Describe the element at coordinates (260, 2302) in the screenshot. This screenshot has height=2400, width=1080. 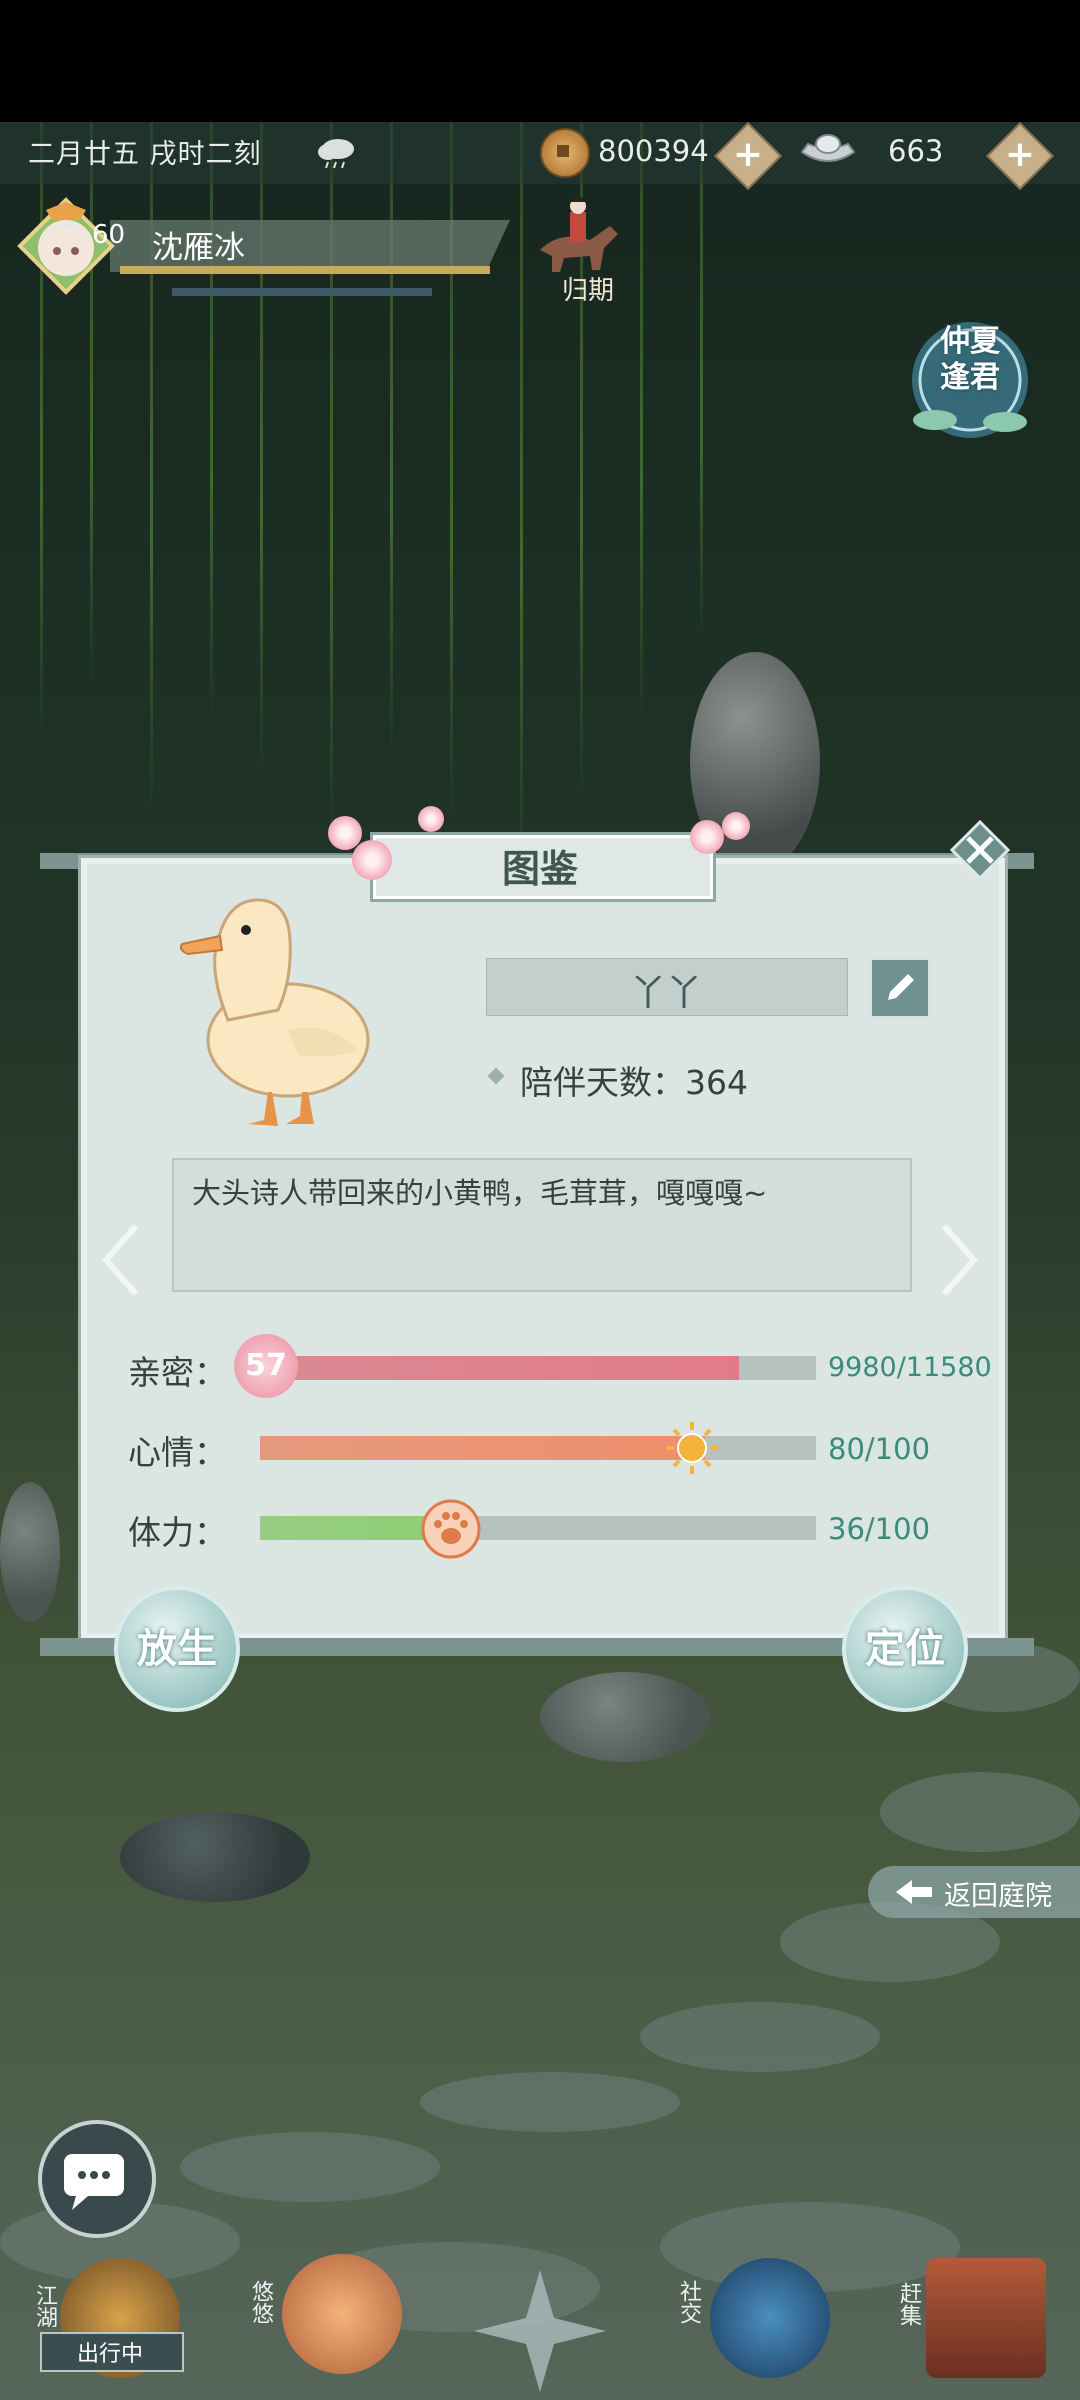
I see `nav-youyou-label: 悠悠` at that location.